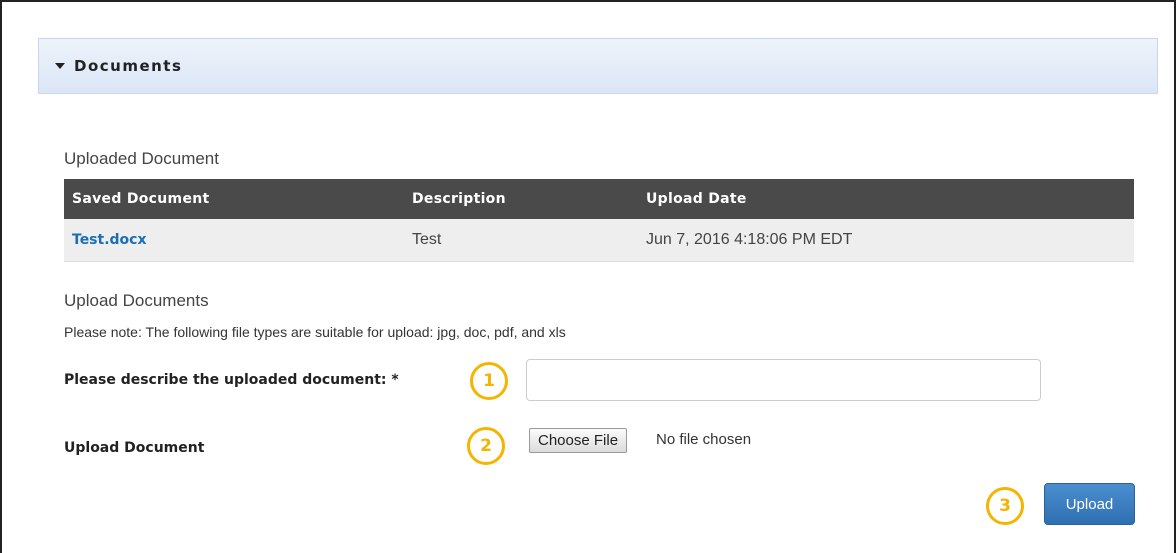 The image size is (1176, 553). What do you see at coordinates (886, 199) in the screenshot?
I see `column-header-upload-date: Upload Date` at bounding box center [886, 199].